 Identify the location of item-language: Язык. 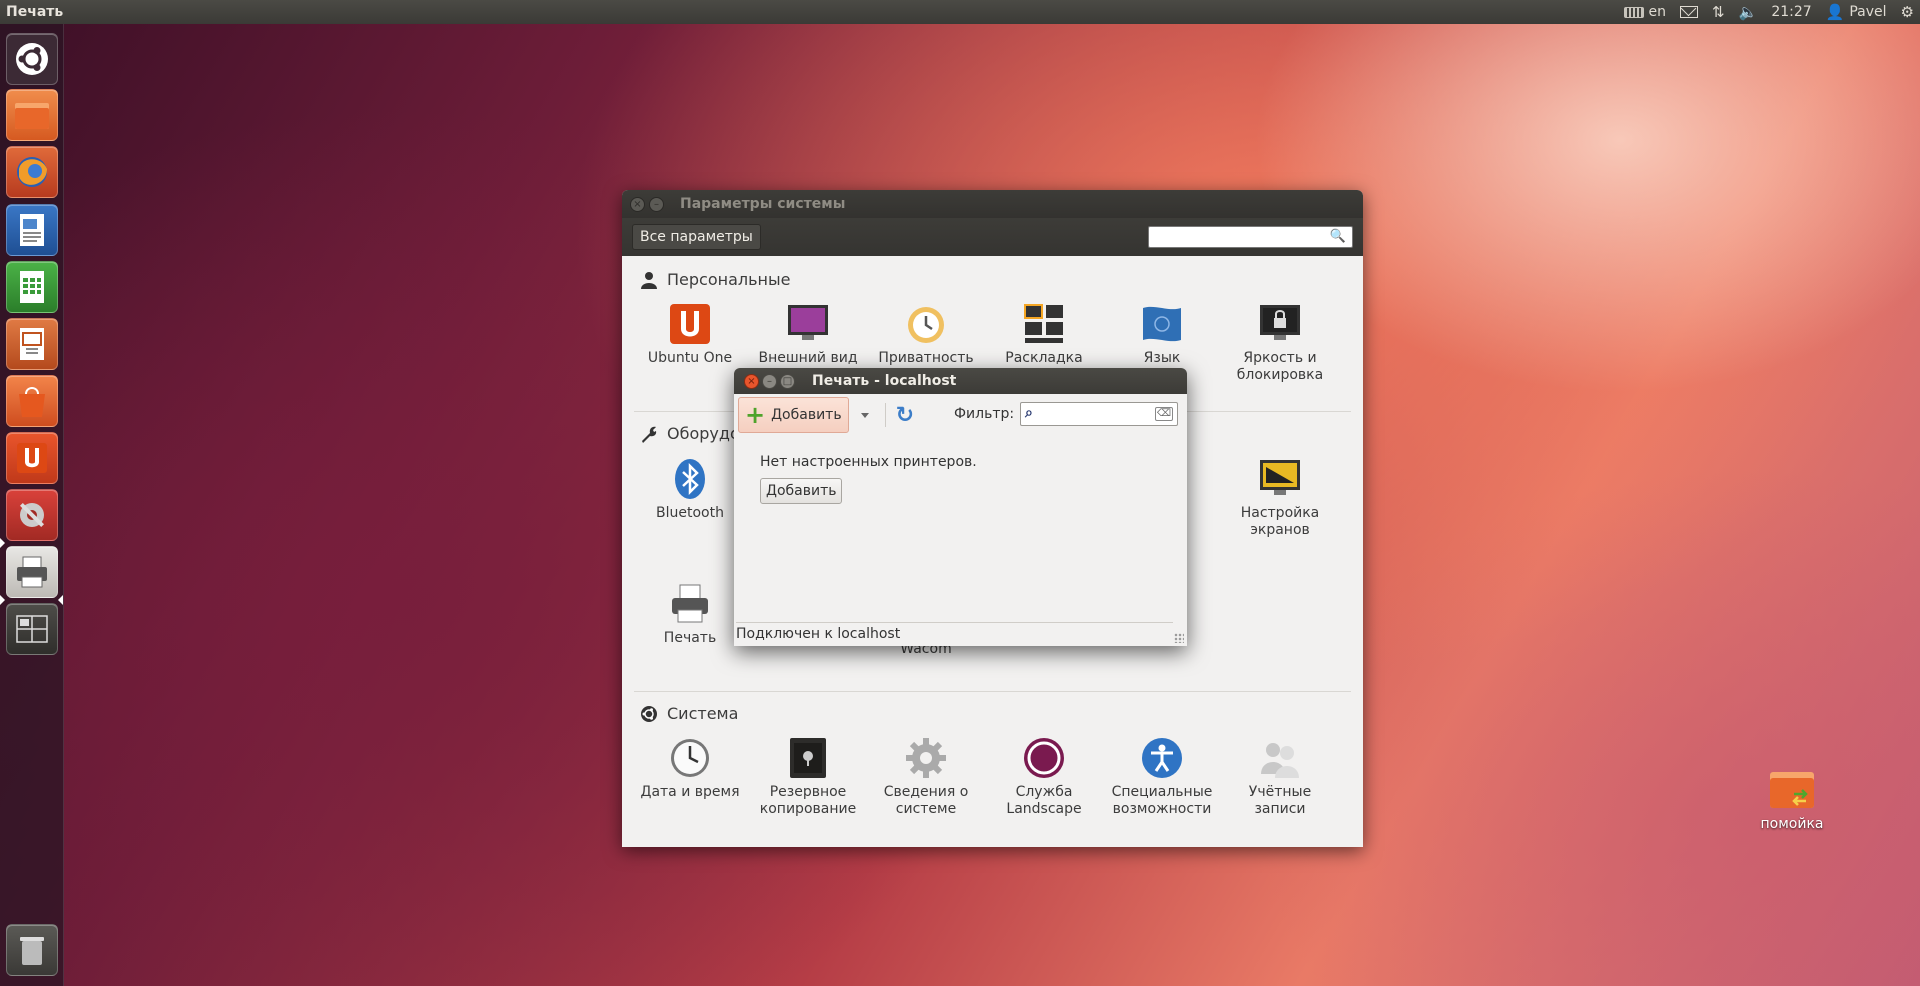
(1162, 334).